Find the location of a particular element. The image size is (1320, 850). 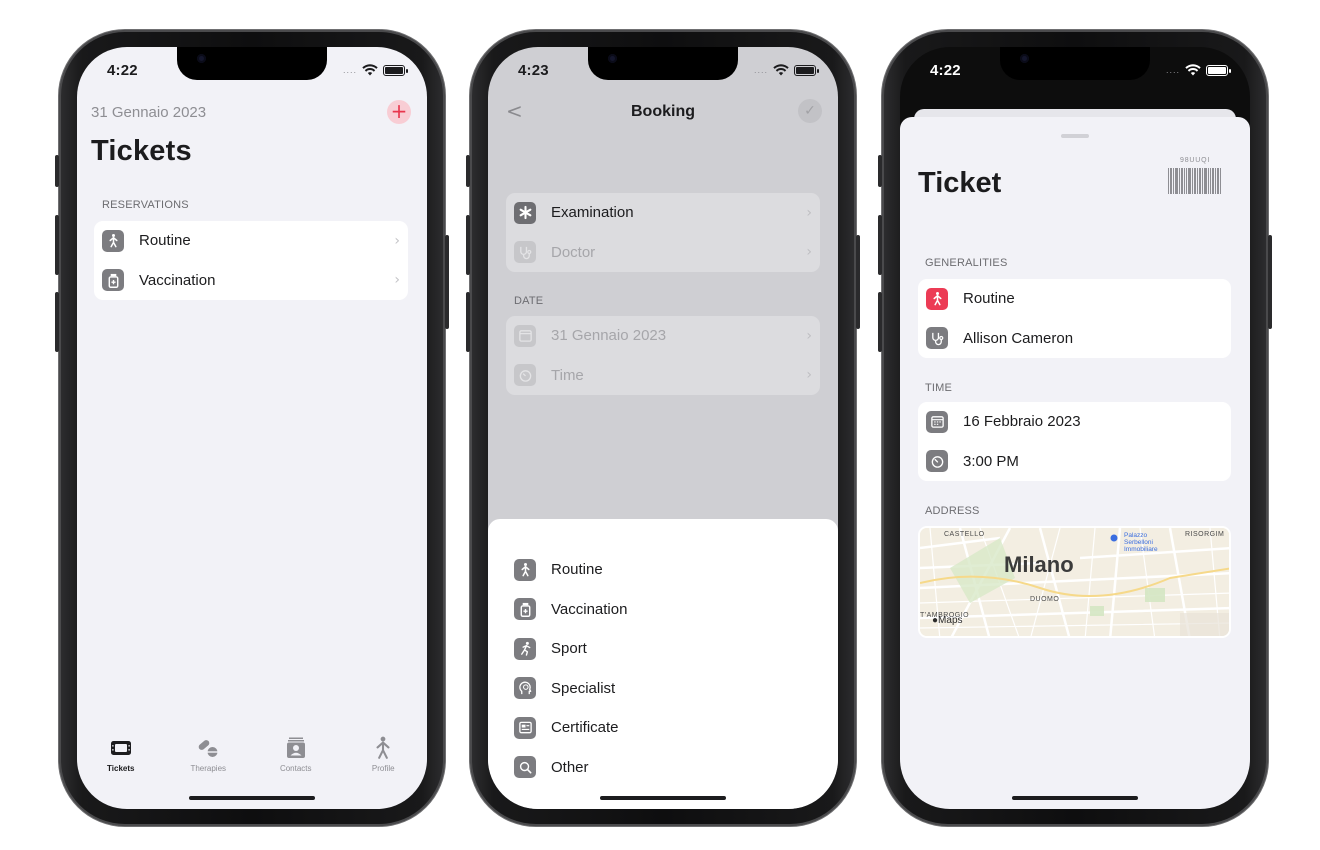

tab-tickets: Tickets is located at coordinates (121, 772).